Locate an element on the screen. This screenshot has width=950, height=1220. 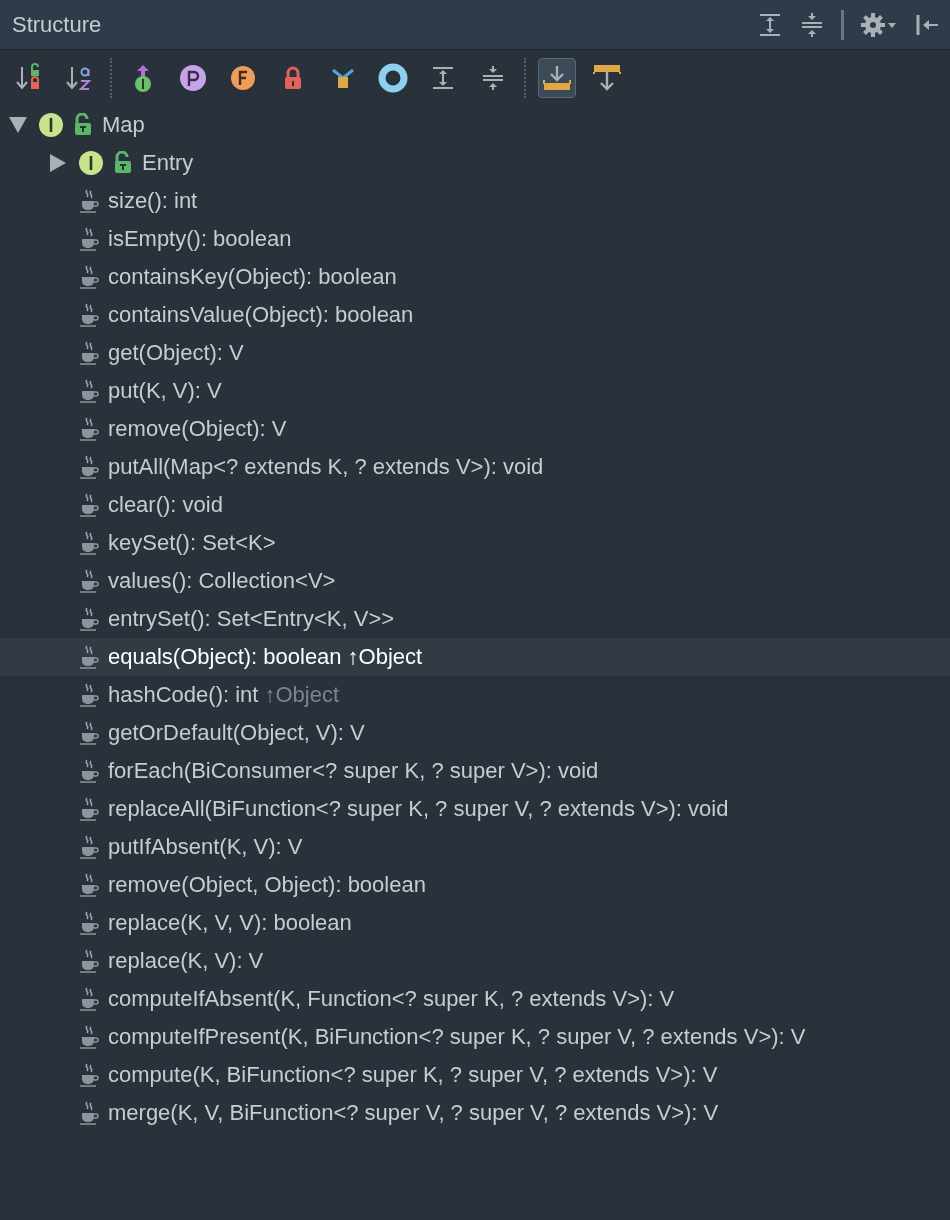
tree-row: computeIfPresent(K, BiFunction<? super K, ? super V, ? extends V>): V is located at coordinates (475, 1037).